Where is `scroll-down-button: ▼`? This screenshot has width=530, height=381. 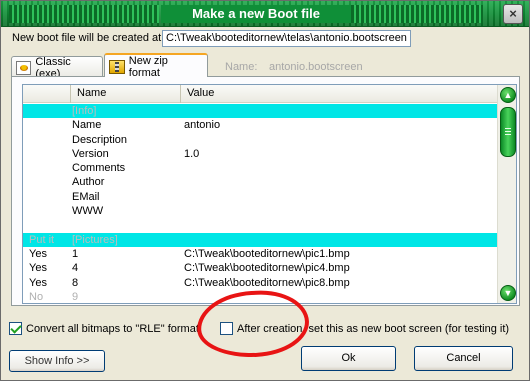 scroll-down-button: ▼ is located at coordinates (508, 293).